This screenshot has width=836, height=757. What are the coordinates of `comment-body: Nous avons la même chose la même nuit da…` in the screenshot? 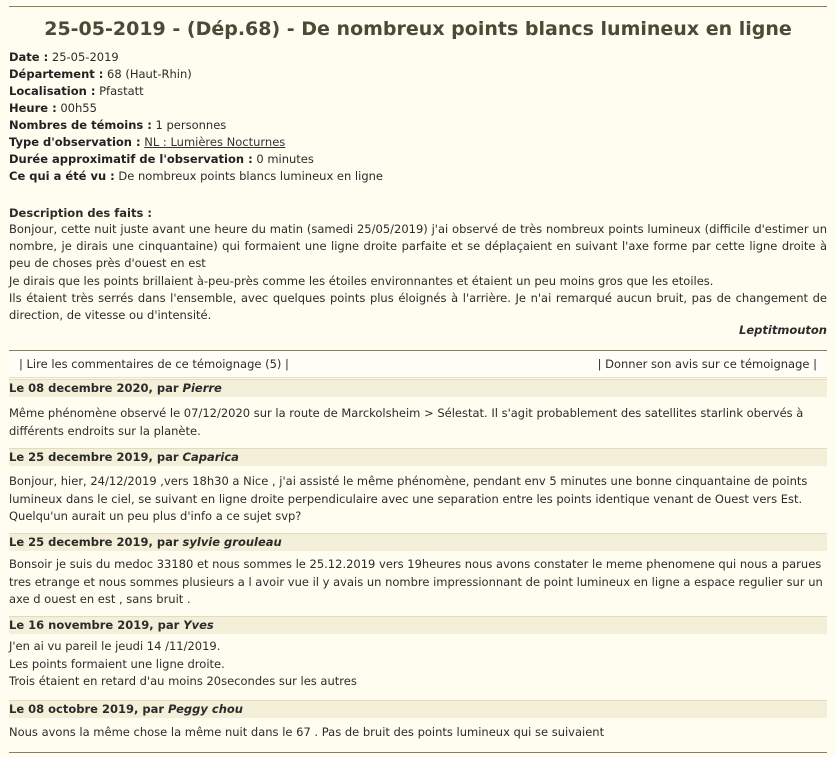 It's located at (418, 733).